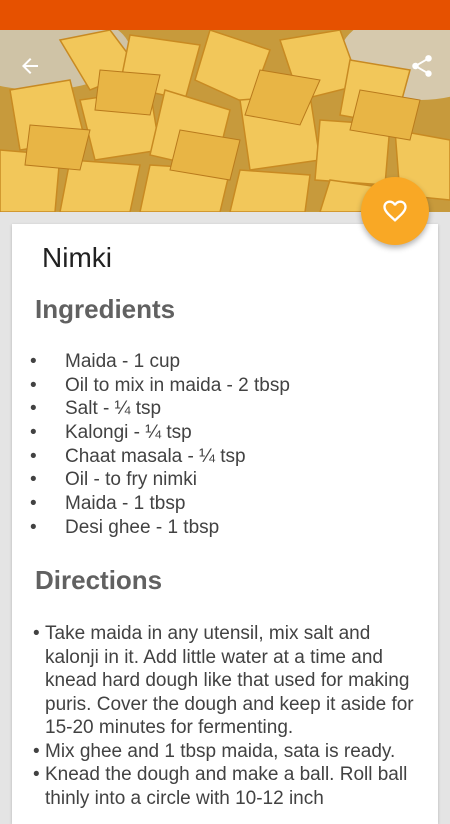  What do you see at coordinates (125, 527) in the screenshot?
I see `list-item: • Desi ghee - 1 tbsp` at bounding box center [125, 527].